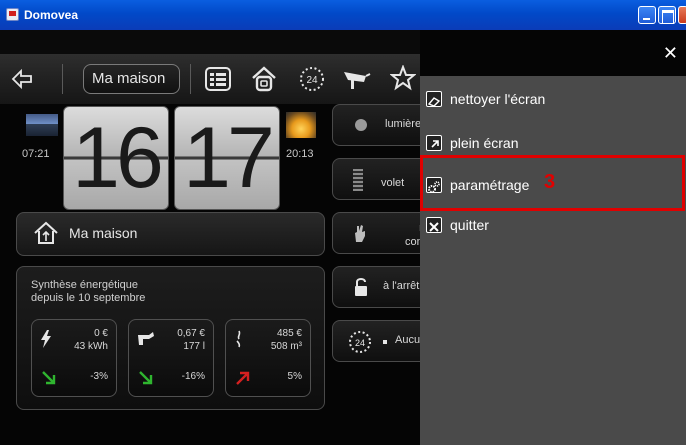  I want to click on water-change: -16%, so click(193, 376).